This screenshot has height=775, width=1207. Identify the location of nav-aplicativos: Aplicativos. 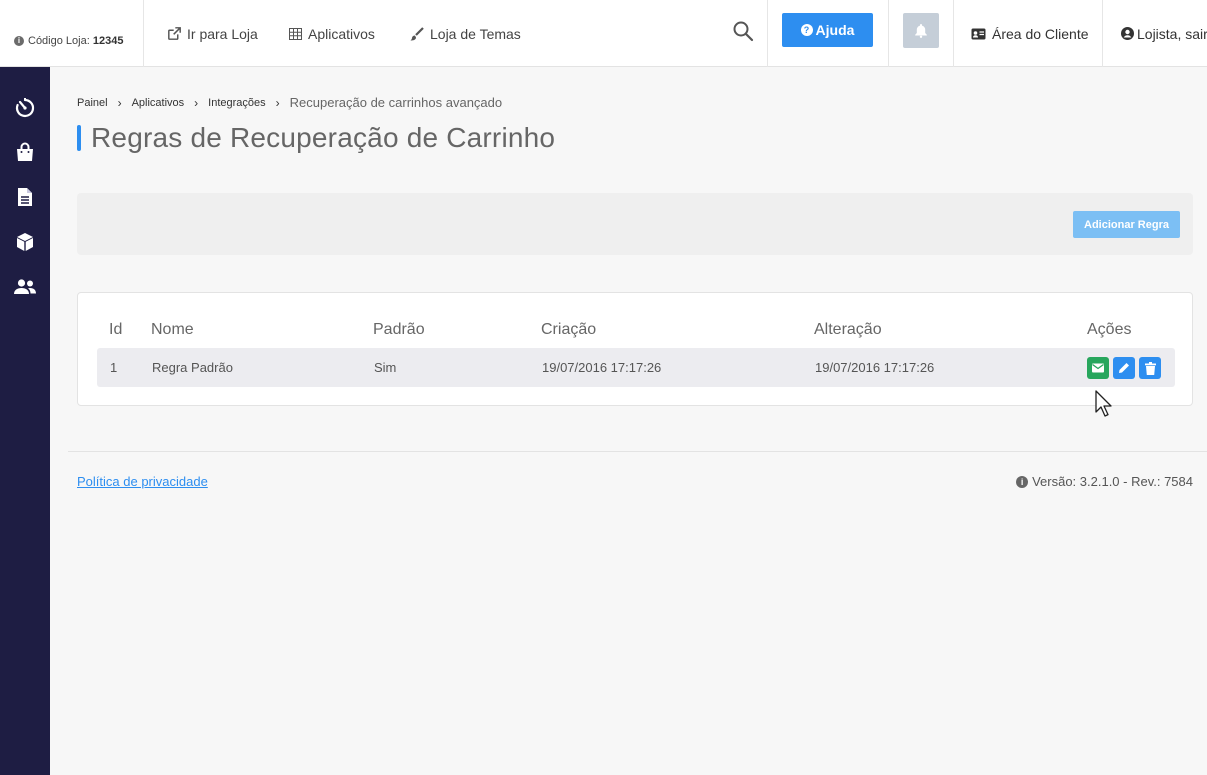
(332, 33).